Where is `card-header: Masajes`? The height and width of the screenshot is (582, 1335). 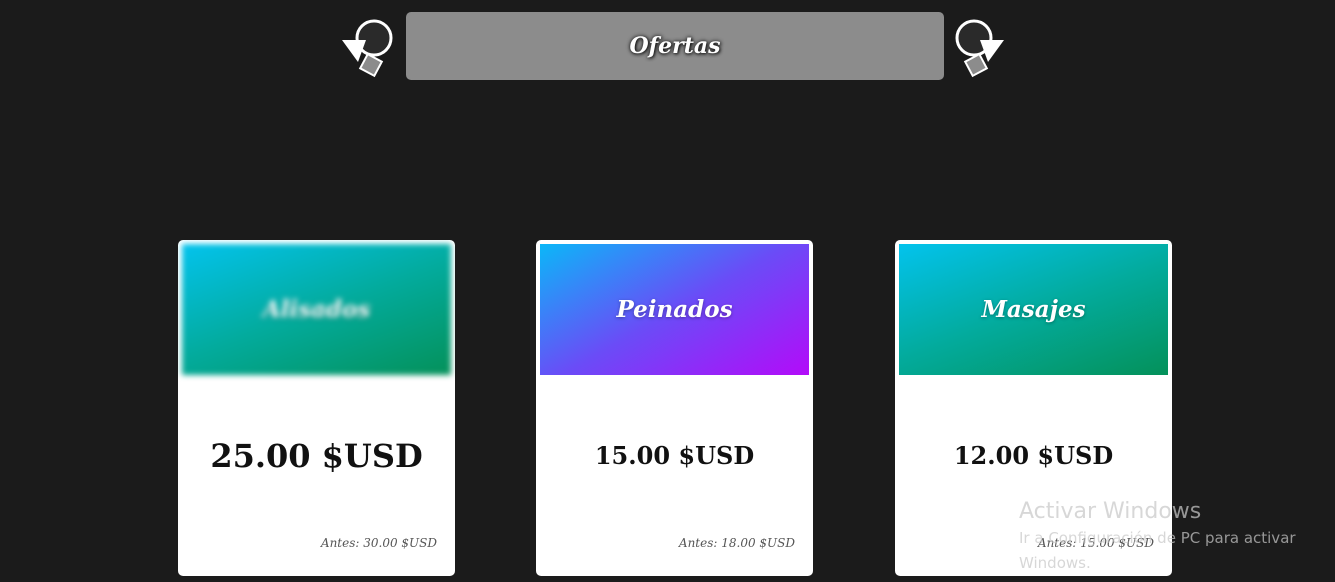 card-header: Masajes is located at coordinates (1033, 309).